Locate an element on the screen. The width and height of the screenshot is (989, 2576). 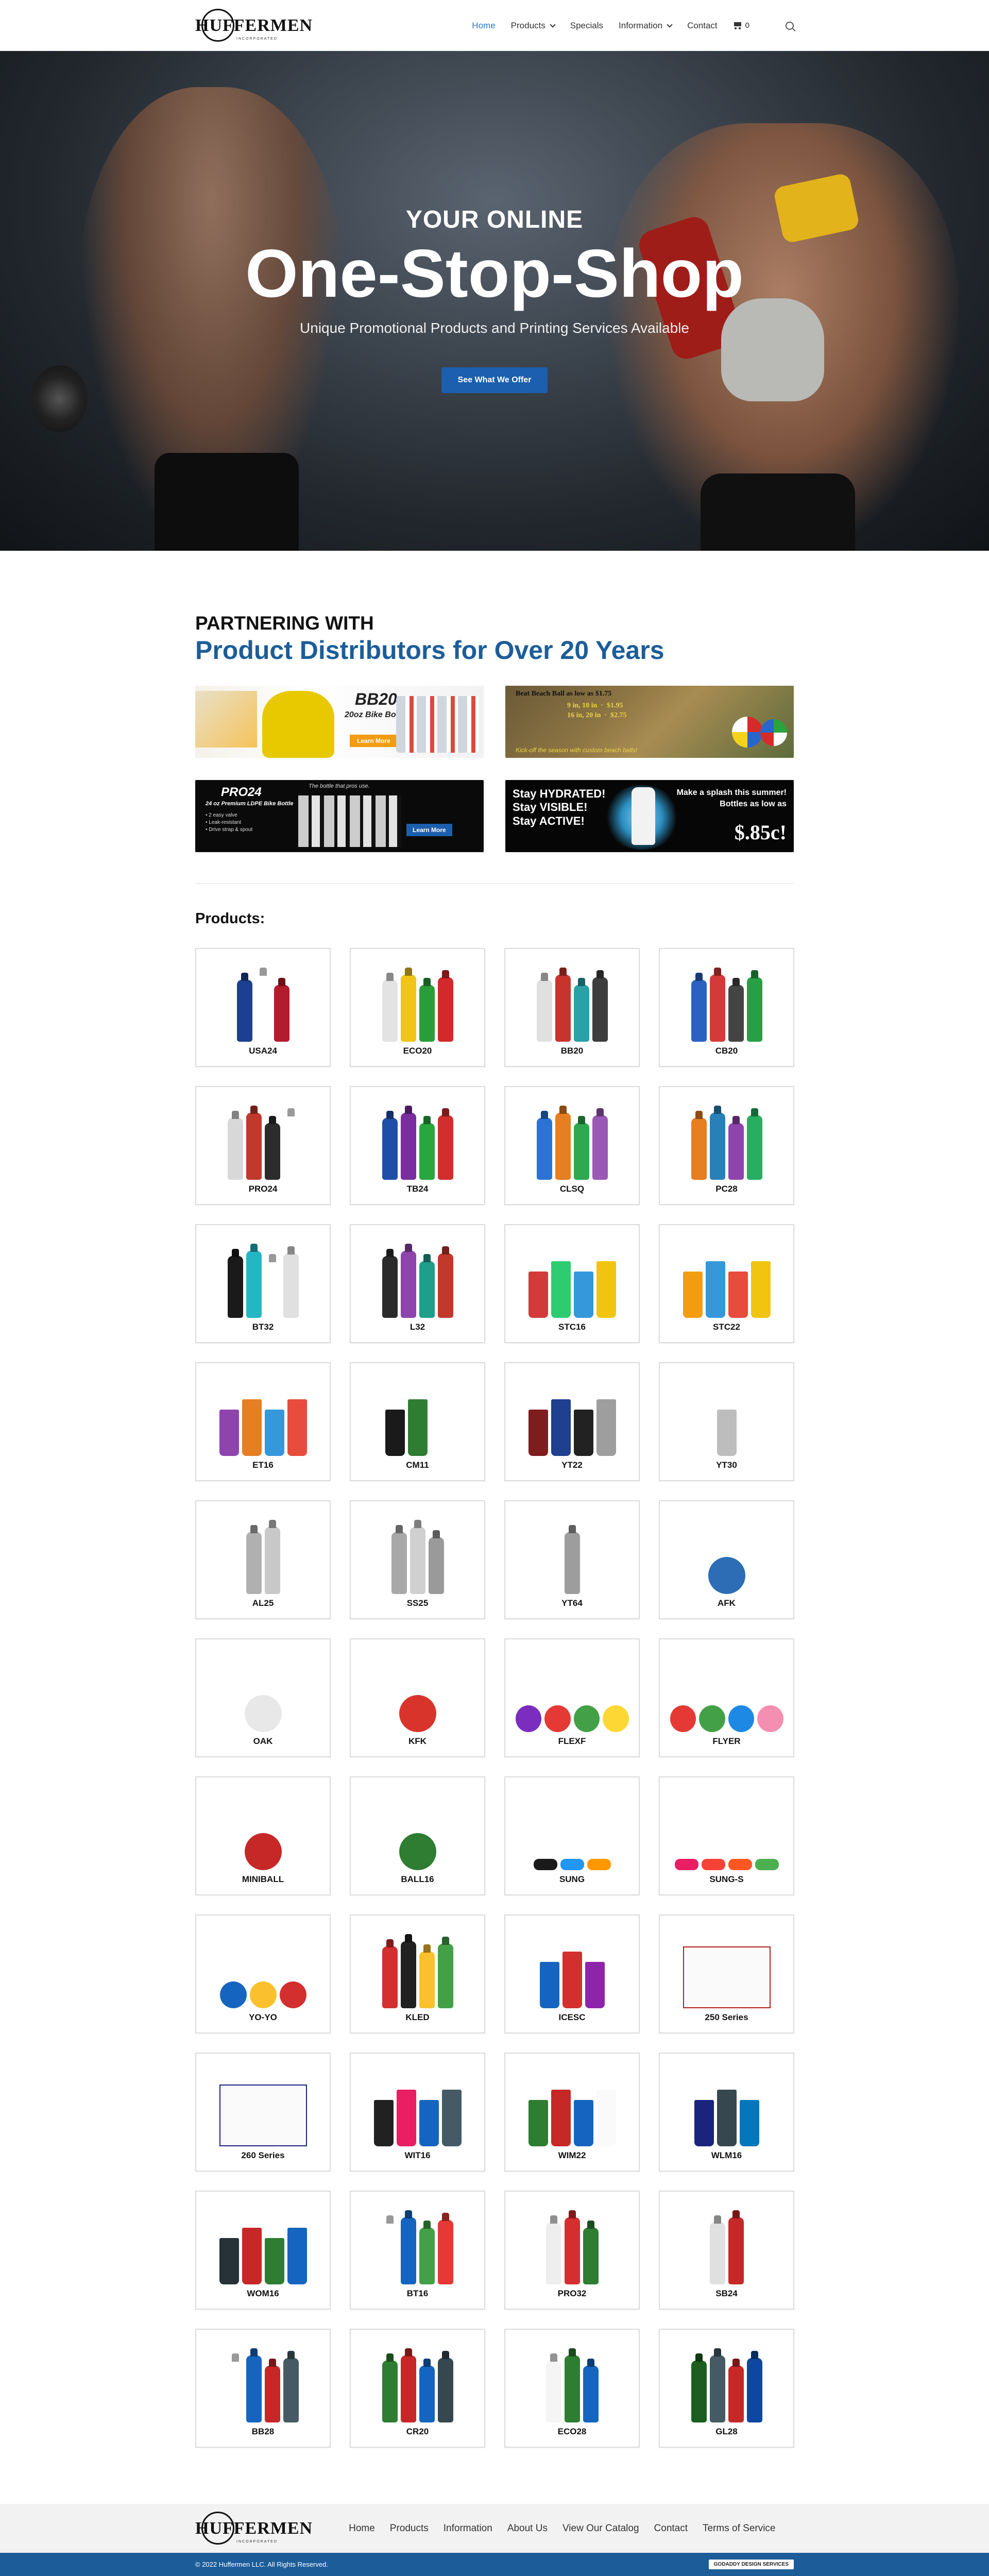
footer-link-contact: Contact is located at coordinates (671, 2528).